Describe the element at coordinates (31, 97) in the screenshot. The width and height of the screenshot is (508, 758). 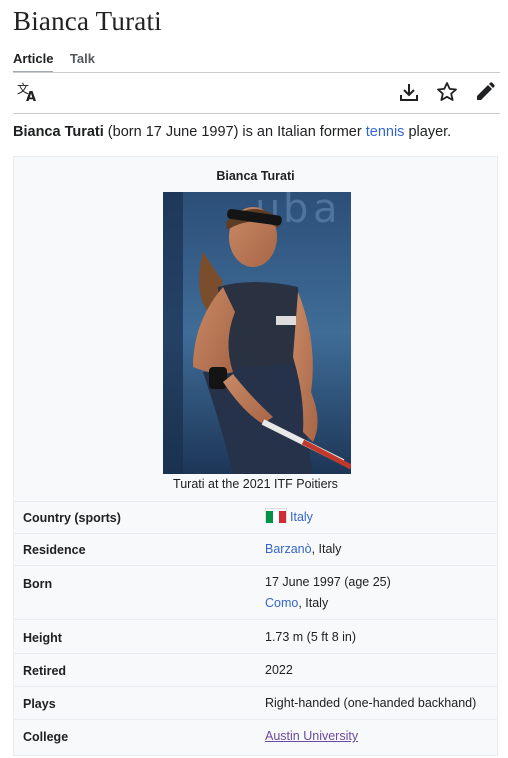
I see `svg-text: A` at that location.